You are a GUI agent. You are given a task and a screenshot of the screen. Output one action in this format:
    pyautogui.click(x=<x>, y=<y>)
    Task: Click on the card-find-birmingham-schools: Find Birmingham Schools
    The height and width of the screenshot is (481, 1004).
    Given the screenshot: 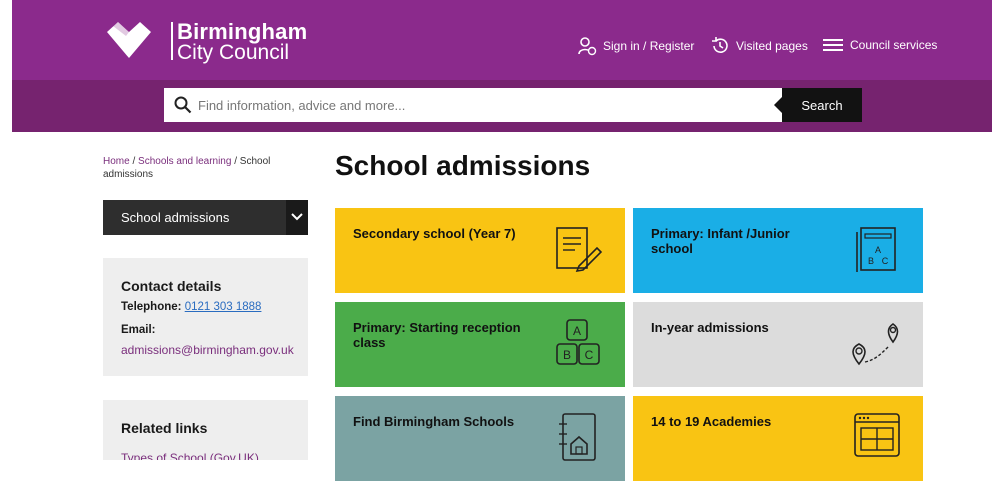 What is the action you would take?
    pyautogui.click(x=480, y=438)
    